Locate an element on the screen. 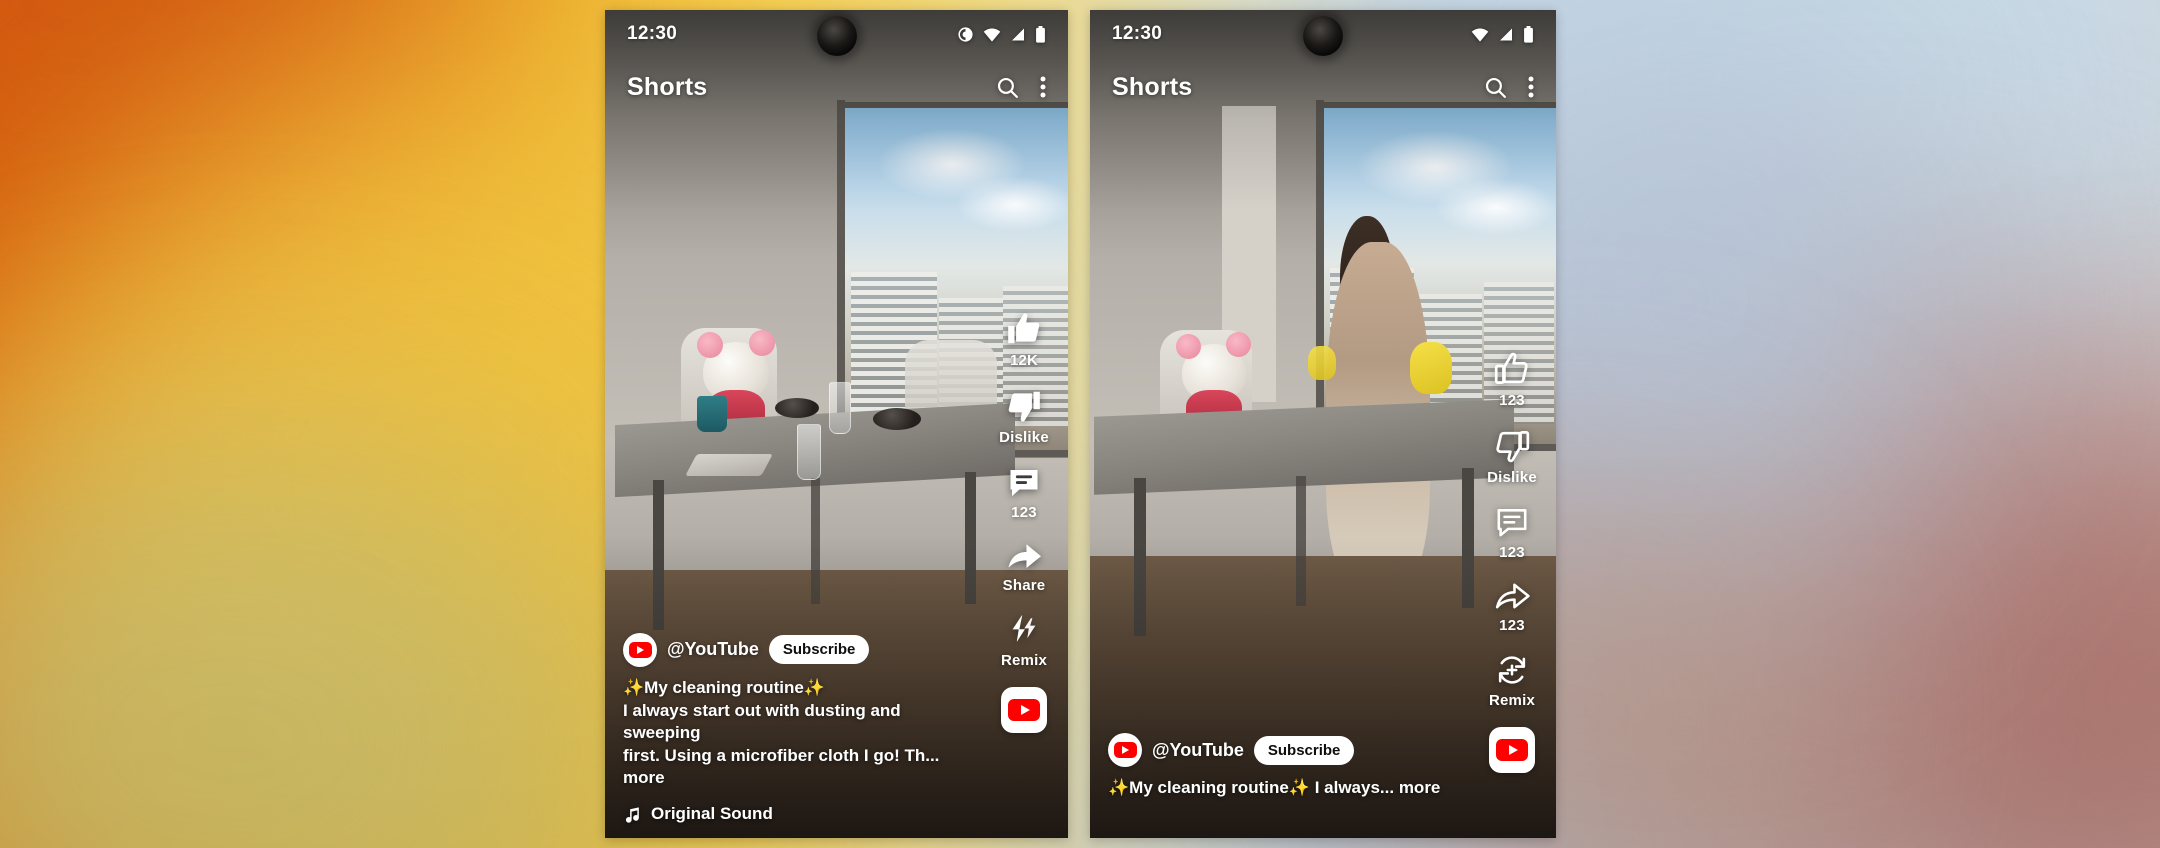 The width and height of the screenshot is (2160, 848). thumbs-up-filled-icon is located at coordinates (1024, 329).